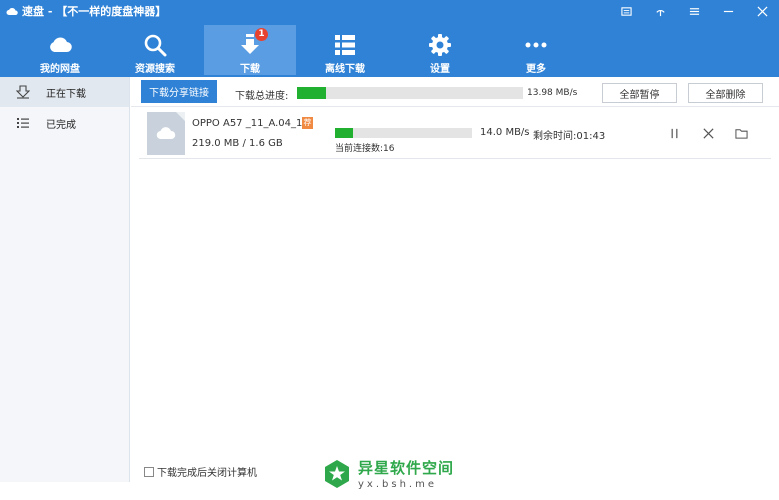  I want to click on sidebar-item-completed: 已完成, so click(64, 123).